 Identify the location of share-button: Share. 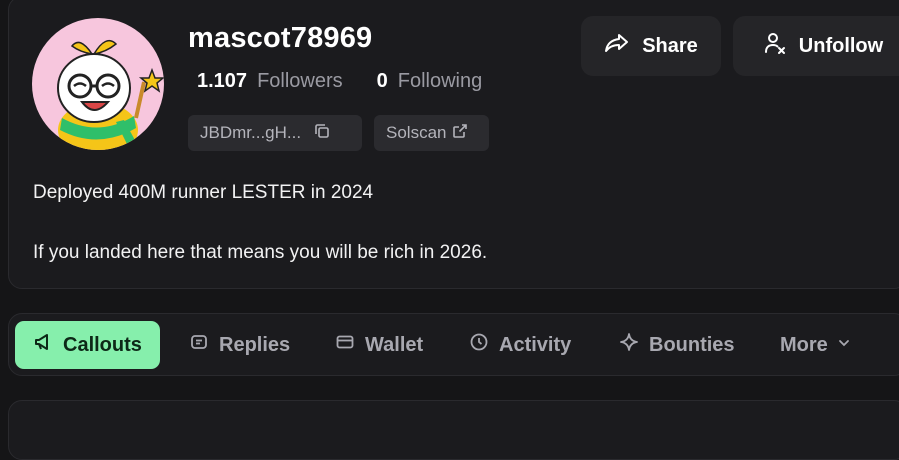
(651, 46).